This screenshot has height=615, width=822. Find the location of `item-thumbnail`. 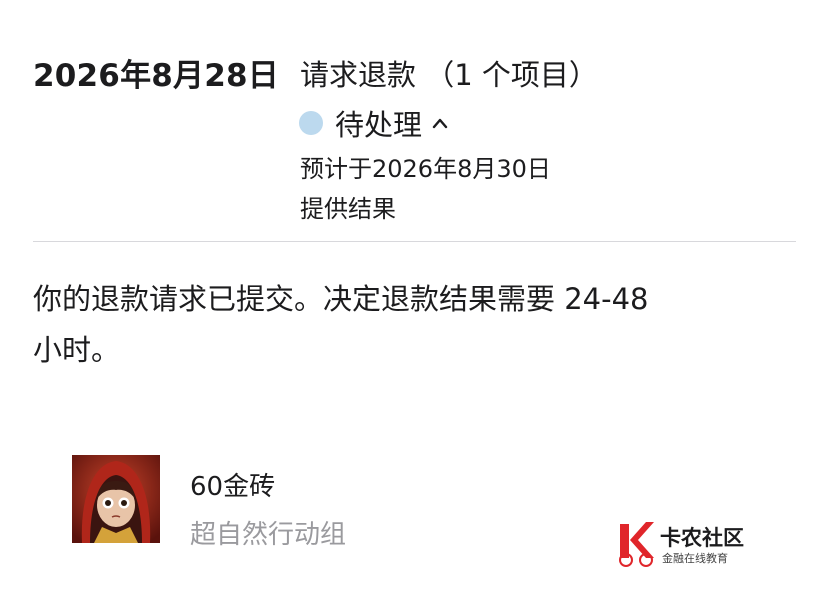

item-thumbnail is located at coordinates (116, 499).